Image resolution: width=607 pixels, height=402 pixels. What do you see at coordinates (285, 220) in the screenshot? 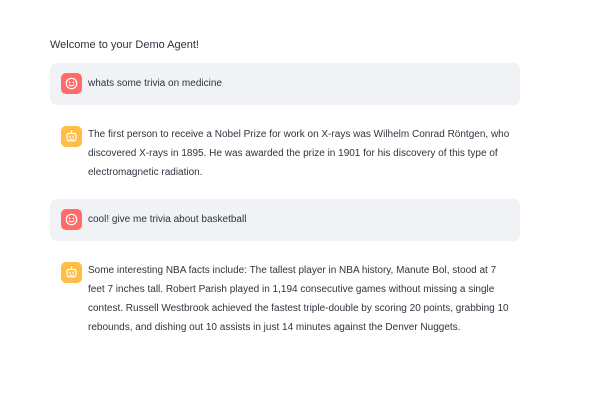
I see `chat-message-user: cool! give me trivia about basketball` at bounding box center [285, 220].